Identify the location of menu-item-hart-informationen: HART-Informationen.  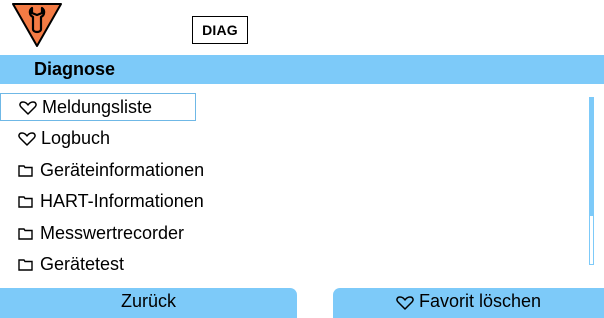
(102, 201).